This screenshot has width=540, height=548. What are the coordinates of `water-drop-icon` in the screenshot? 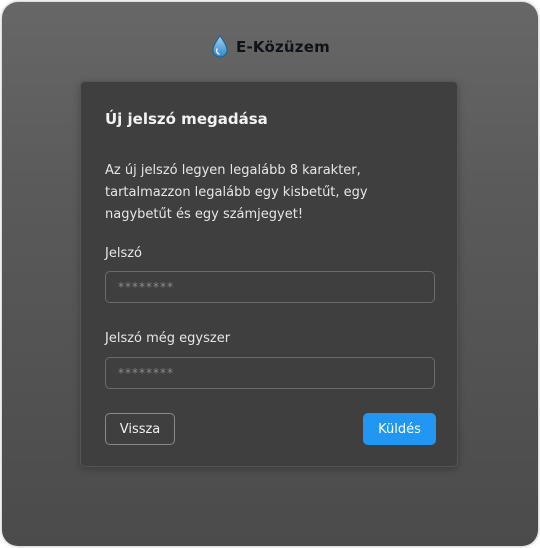 It's located at (220, 47).